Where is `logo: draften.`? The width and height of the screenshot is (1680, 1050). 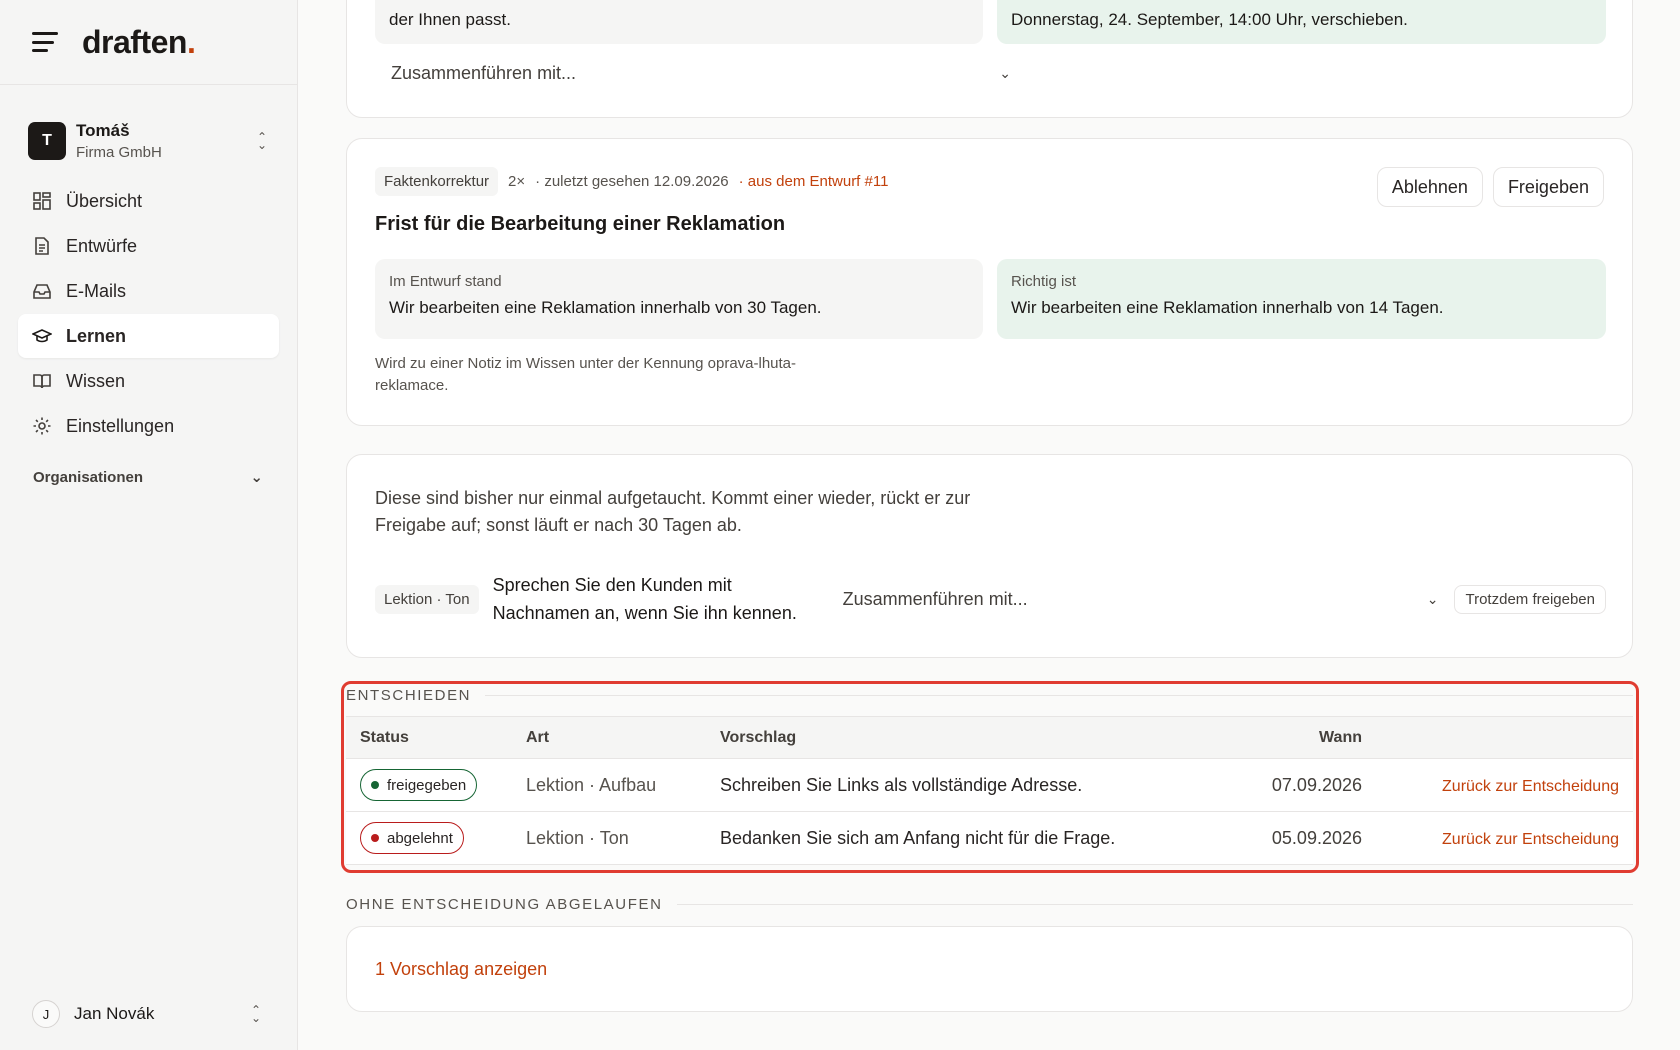 logo: draften. is located at coordinates (139, 42).